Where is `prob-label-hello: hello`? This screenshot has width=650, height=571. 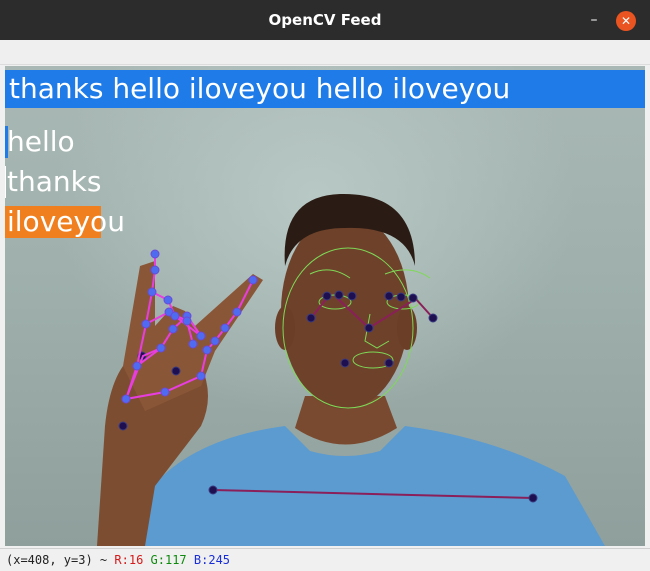
prob-label-hello: hello is located at coordinates (41, 141).